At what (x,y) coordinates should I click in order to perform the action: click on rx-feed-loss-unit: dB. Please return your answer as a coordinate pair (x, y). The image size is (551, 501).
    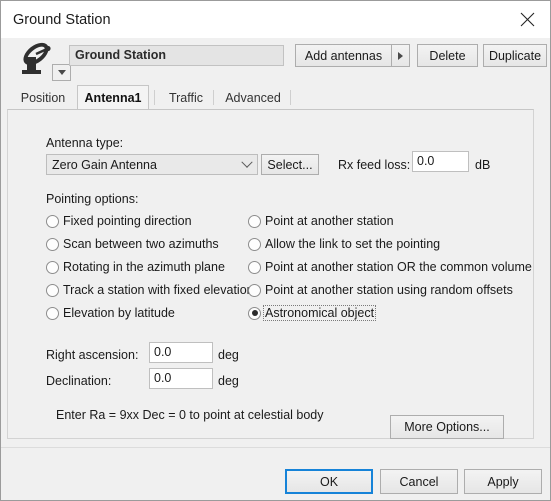
    Looking at the image, I should click on (483, 165).